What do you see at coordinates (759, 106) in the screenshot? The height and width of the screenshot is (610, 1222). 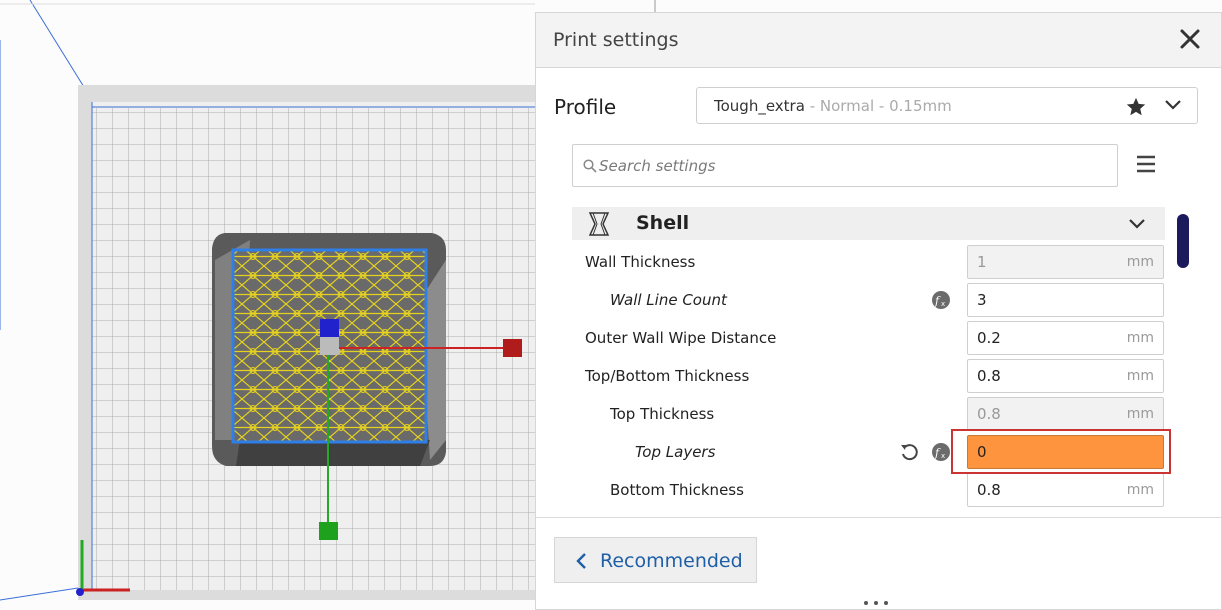 I see `profile-name-text: Tough_extra` at bounding box center [759, 106].